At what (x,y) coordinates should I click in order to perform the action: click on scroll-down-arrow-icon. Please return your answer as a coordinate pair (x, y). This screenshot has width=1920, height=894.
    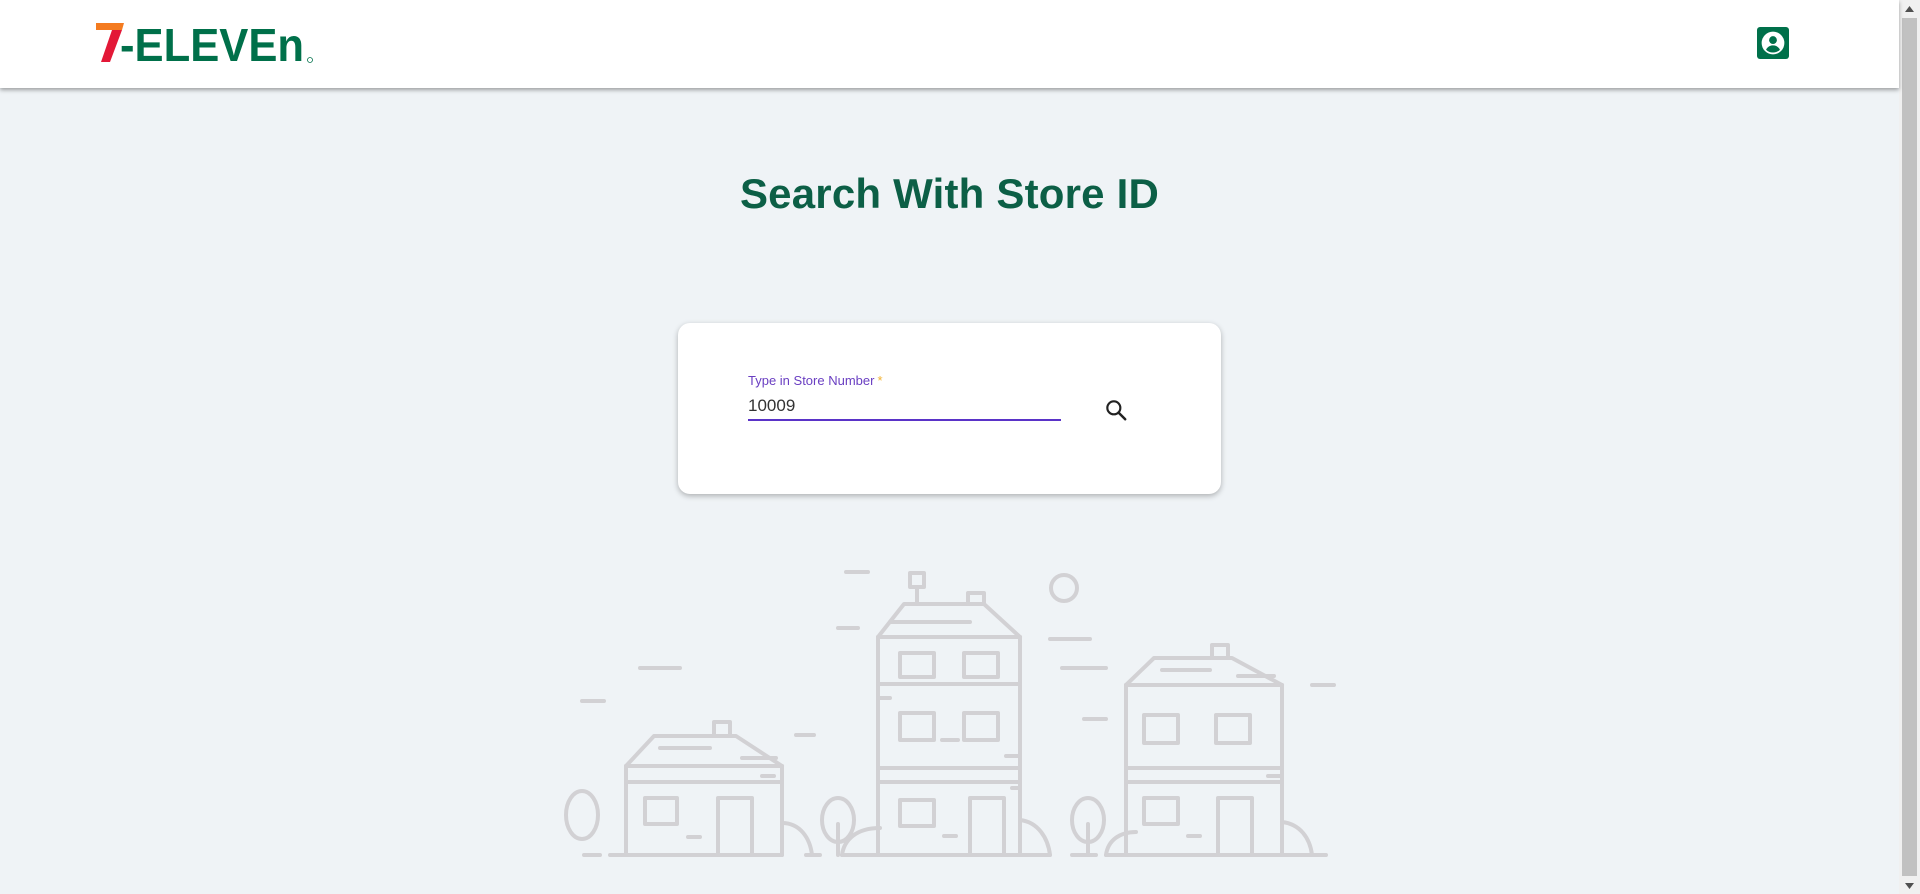
    Looking at the image, I should click on (1909, 885).